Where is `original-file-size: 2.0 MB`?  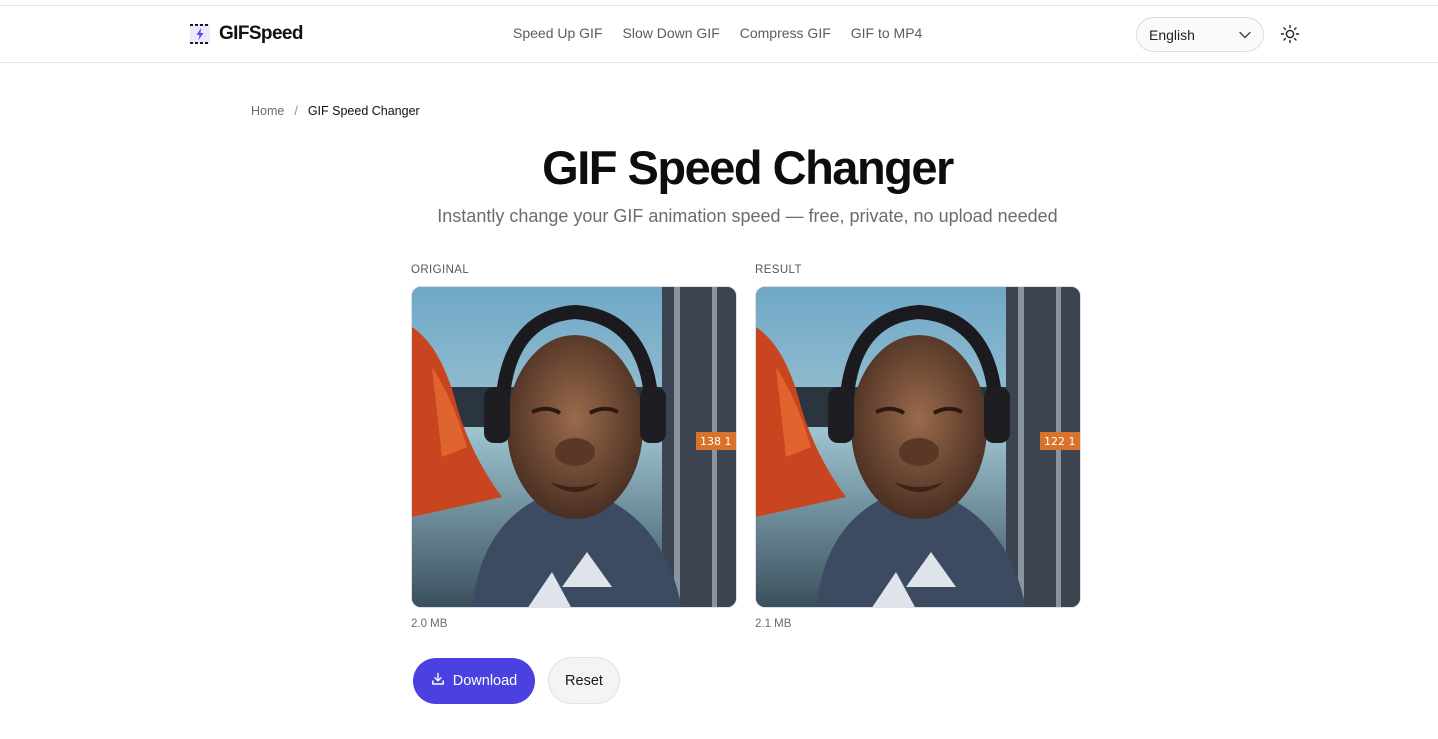 original-file-size: 2.0 MB is located at coordinates (429, 624).